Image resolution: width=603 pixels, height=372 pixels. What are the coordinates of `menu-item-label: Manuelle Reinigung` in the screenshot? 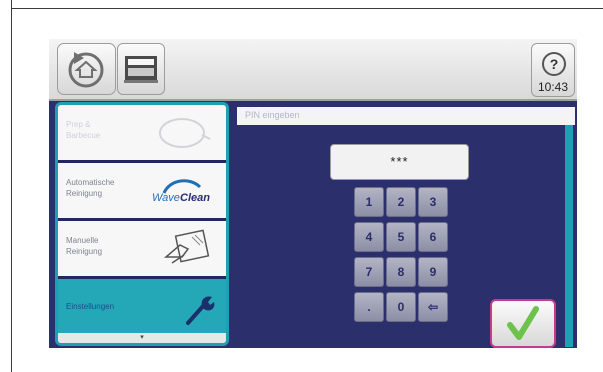 It's located at (84, 246).